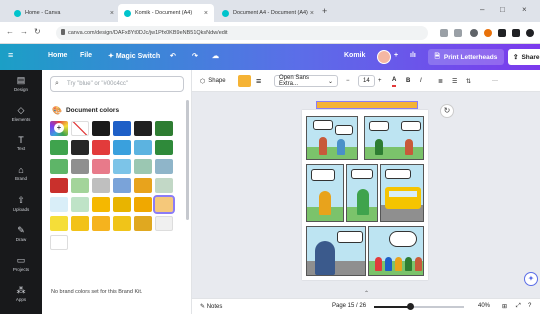 Image resolution: width=540 pixels, height=314 pixels. What do you see at coordinates (524, 57) in the screenshot?
I see `share-button: ⇪ Share` at bounding box center [524, 57].